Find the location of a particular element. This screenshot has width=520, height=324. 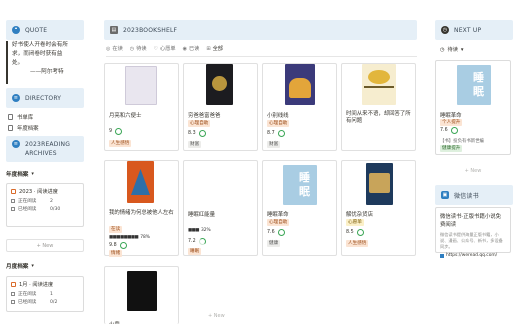

month-archive-title: 月度档案 ▾ is located at coordinates (20, 266).